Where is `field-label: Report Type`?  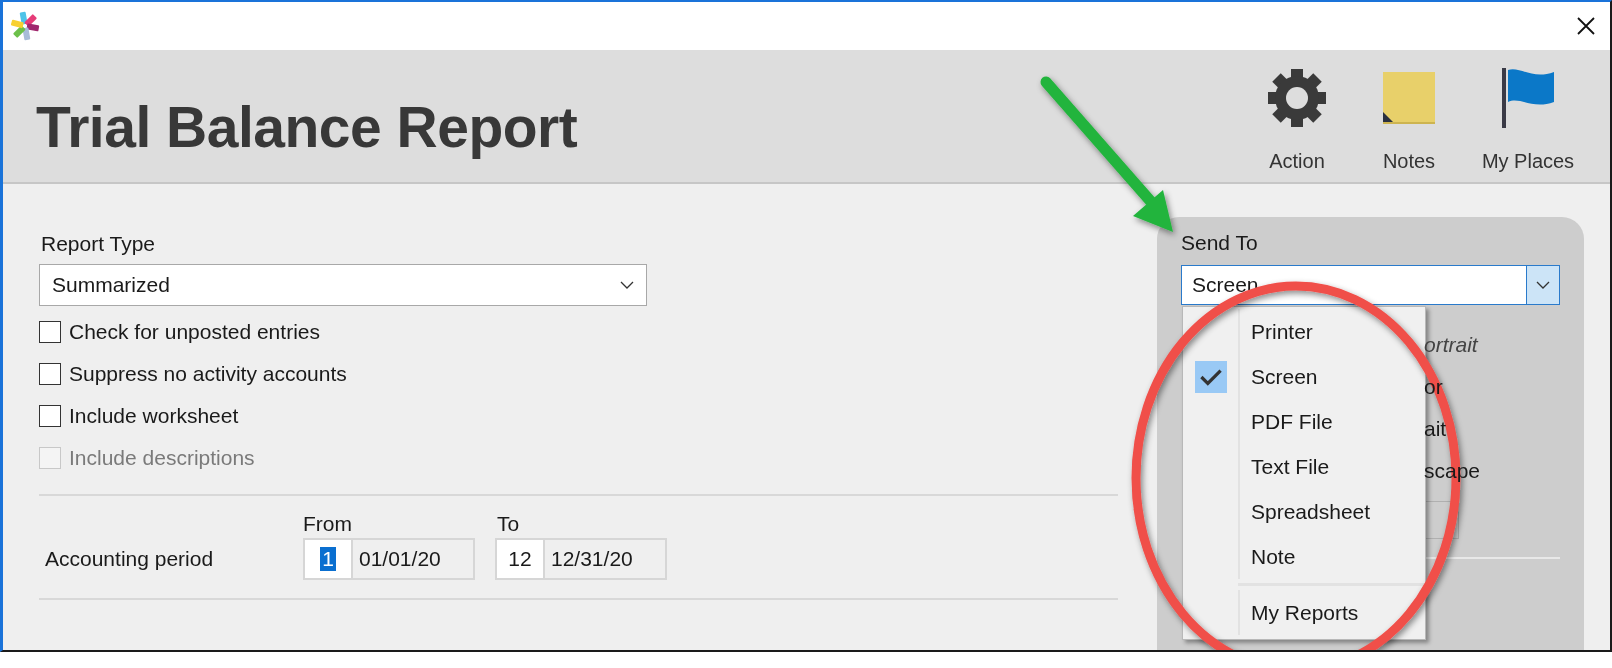
field-label: Report Type is located at coordinates (98, 244).